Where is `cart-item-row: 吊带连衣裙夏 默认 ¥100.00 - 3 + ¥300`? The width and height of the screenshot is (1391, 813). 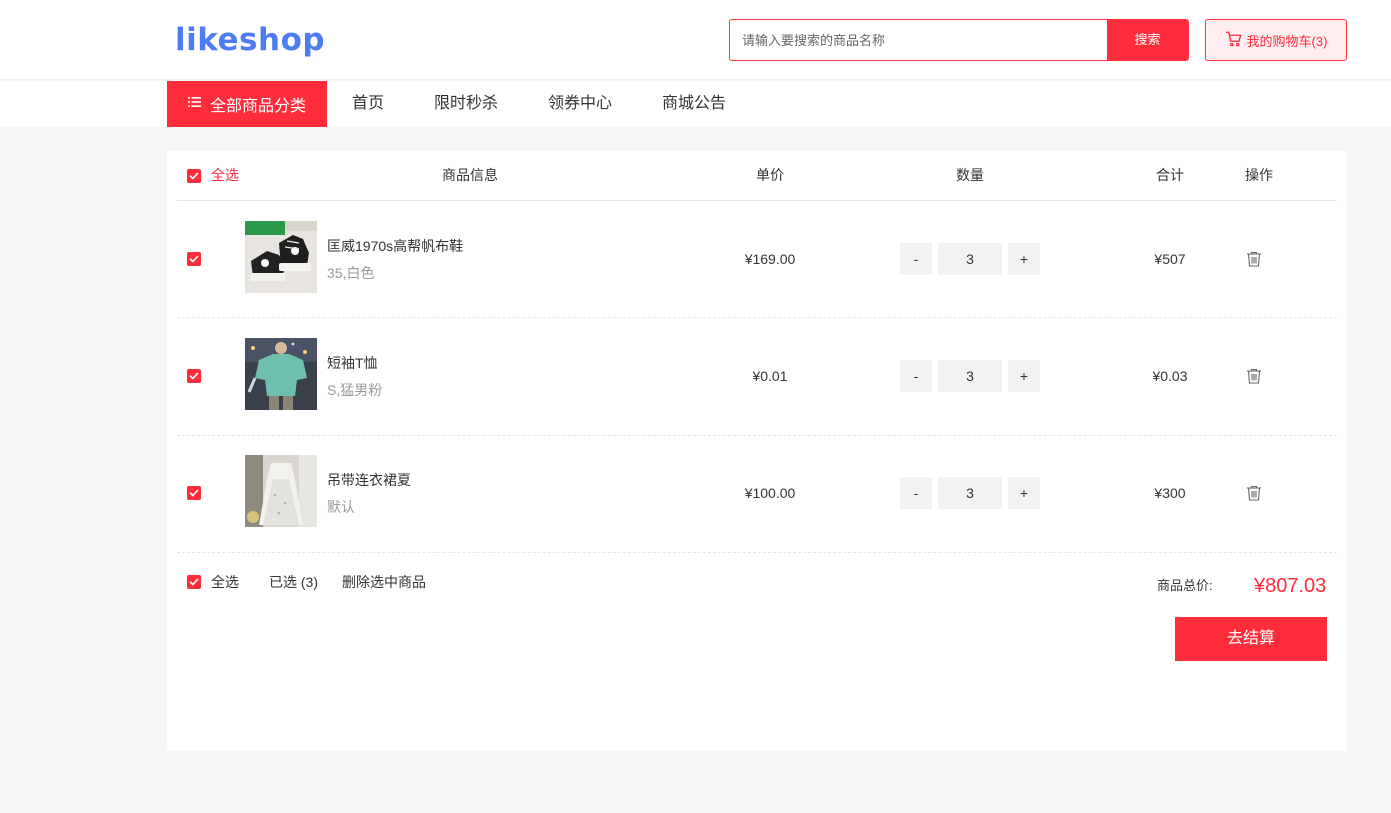
cart-item-row: 吊带连衣裙夏 默认 ¥100.00 - 3 + ¥300 is located at coordinates (757, 493).